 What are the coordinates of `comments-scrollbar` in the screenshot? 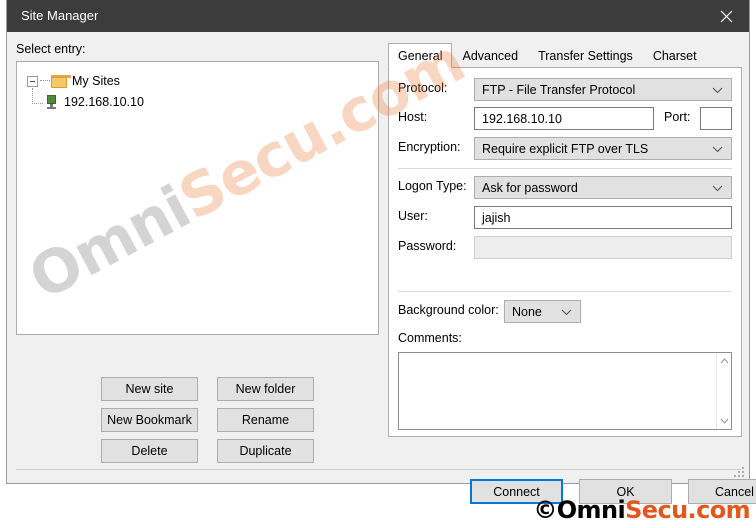 It's located at (723, 391).